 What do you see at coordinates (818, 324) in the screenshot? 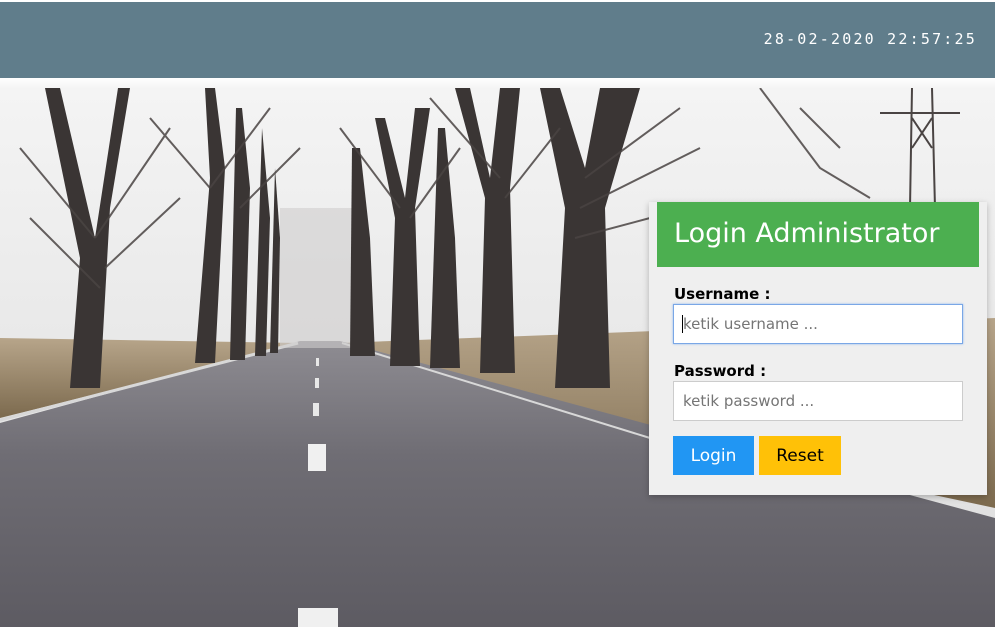
I see `username-input` at bounding box center [818, 324].